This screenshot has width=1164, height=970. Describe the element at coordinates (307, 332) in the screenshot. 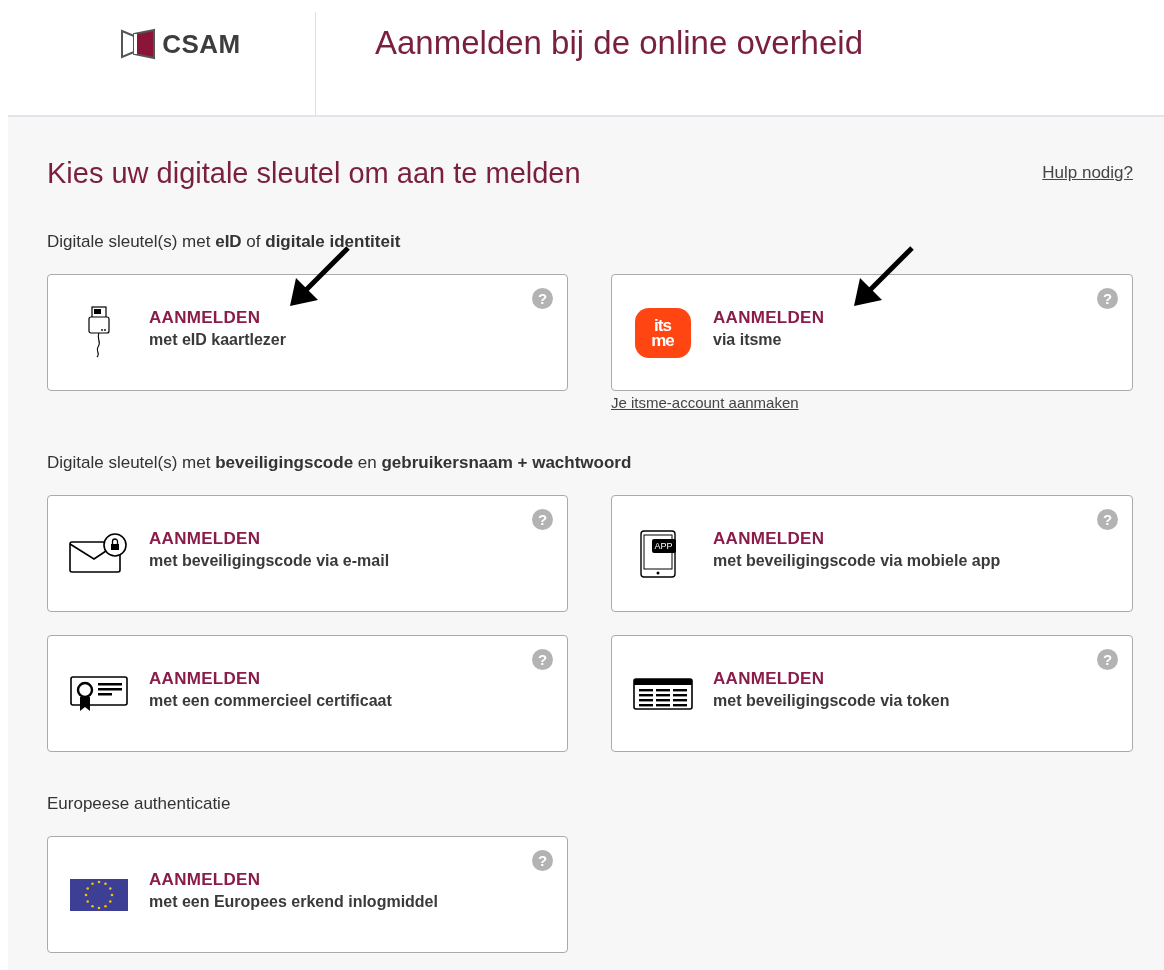

I see `login-option-card: AANMELDEN met eID kaartlezer ?` at that location.